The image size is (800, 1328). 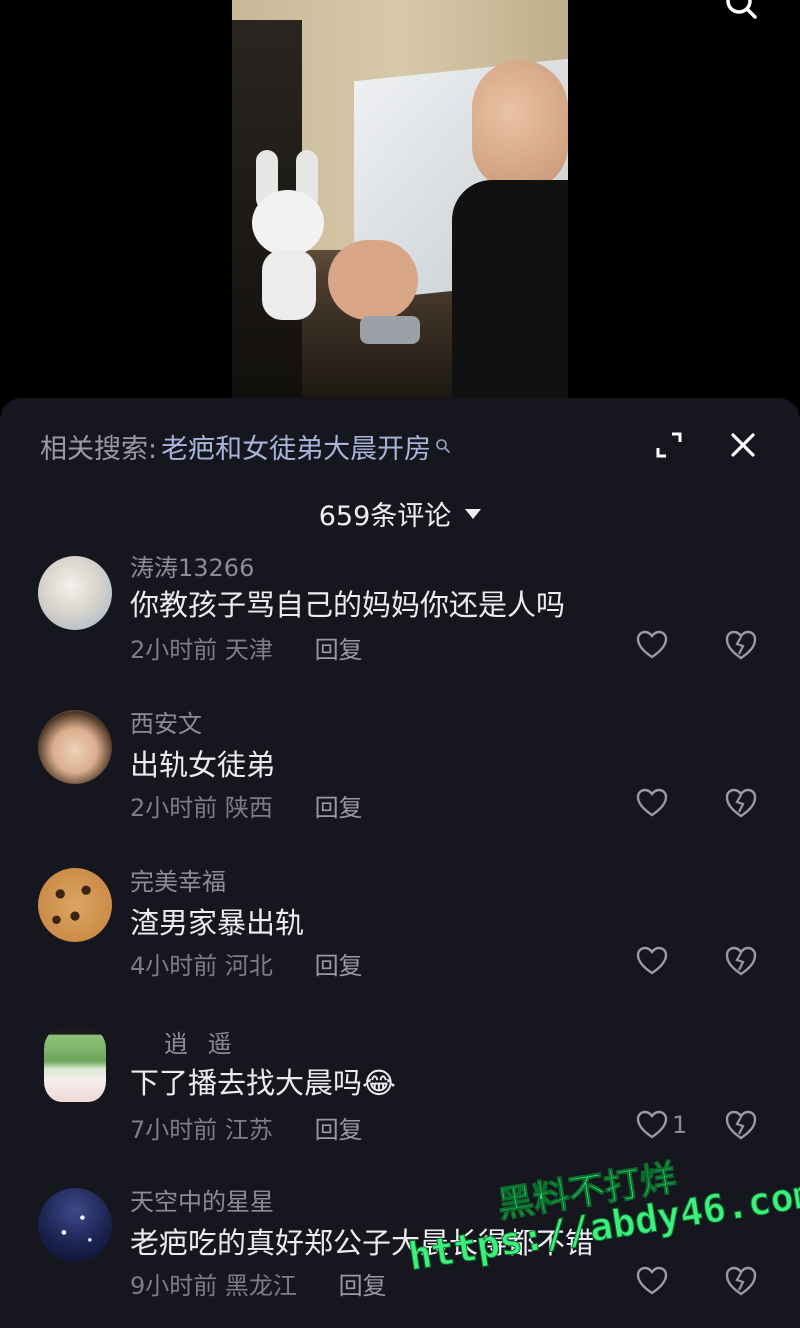 I want to click on comment-meta: 2小时前 天津 回复, so click(x=246, y=647).